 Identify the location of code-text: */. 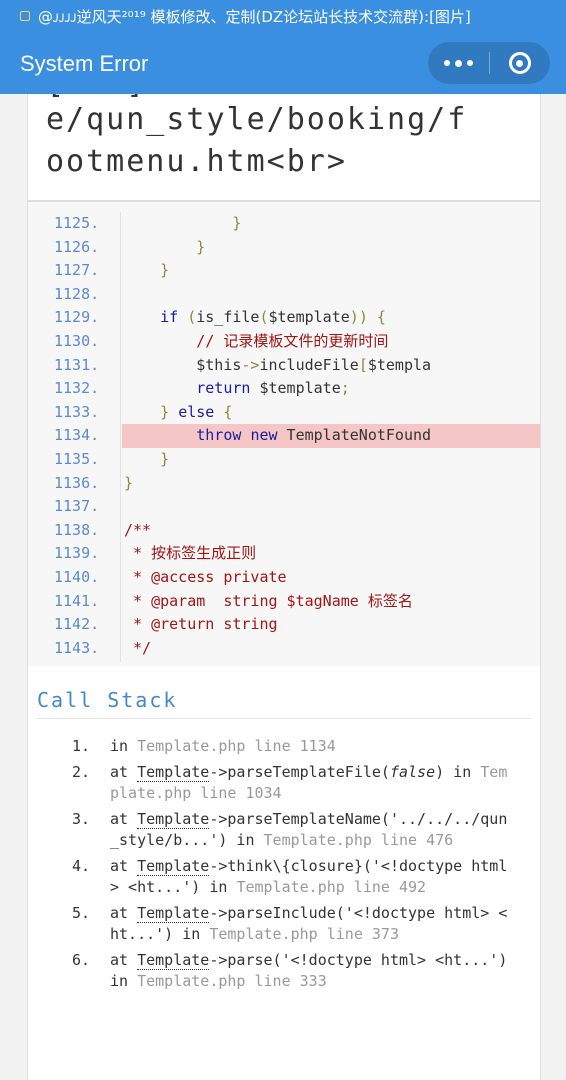
(138, 647).